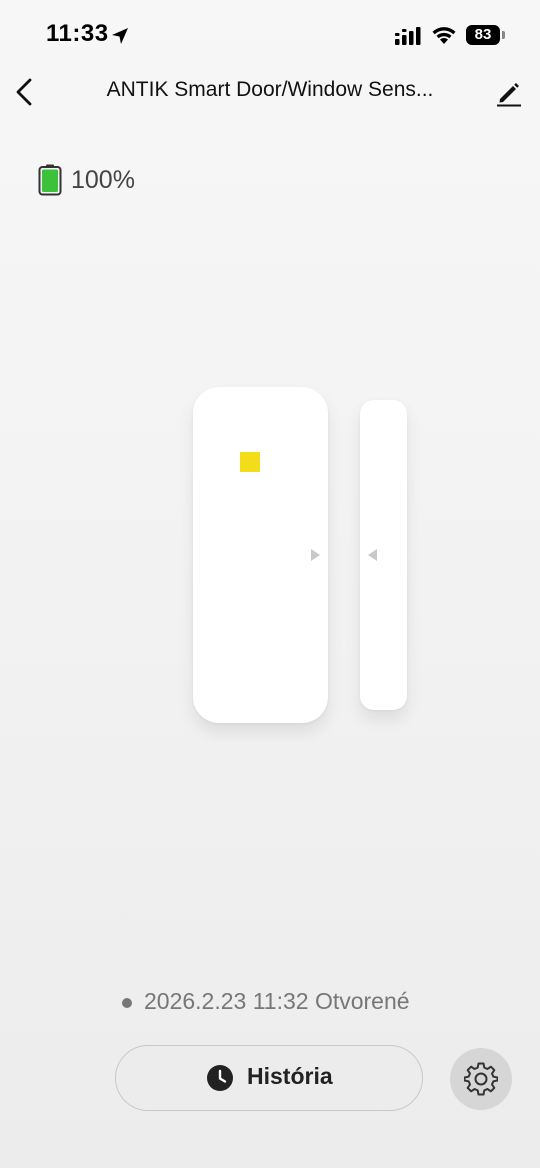 The width and height of the screenshot is (540, 1168). I want to click on pencil-icon, so click(509, 95).